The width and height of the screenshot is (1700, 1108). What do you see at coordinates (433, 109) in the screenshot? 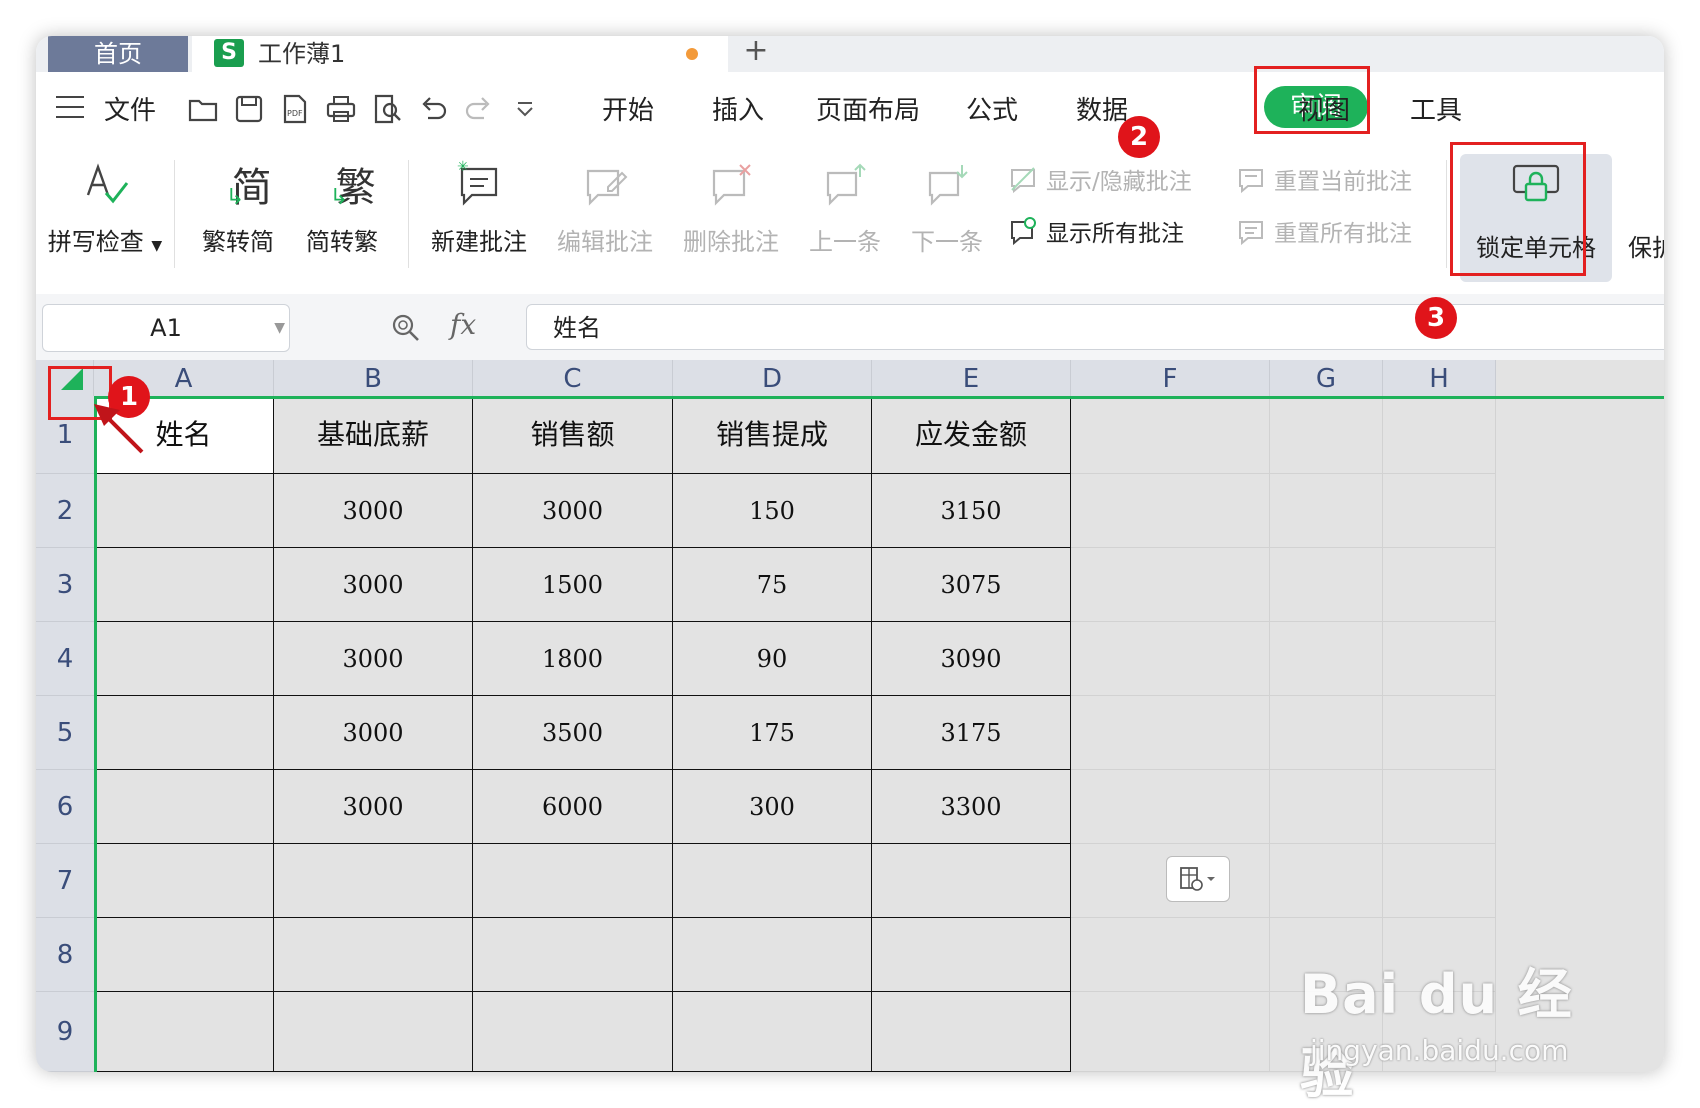
I see `undo-icon` at bounding box center [433, 109].